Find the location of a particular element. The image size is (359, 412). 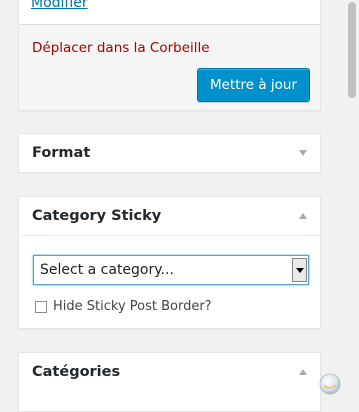

chevron-down-icon is located at coordinates (299, 270).